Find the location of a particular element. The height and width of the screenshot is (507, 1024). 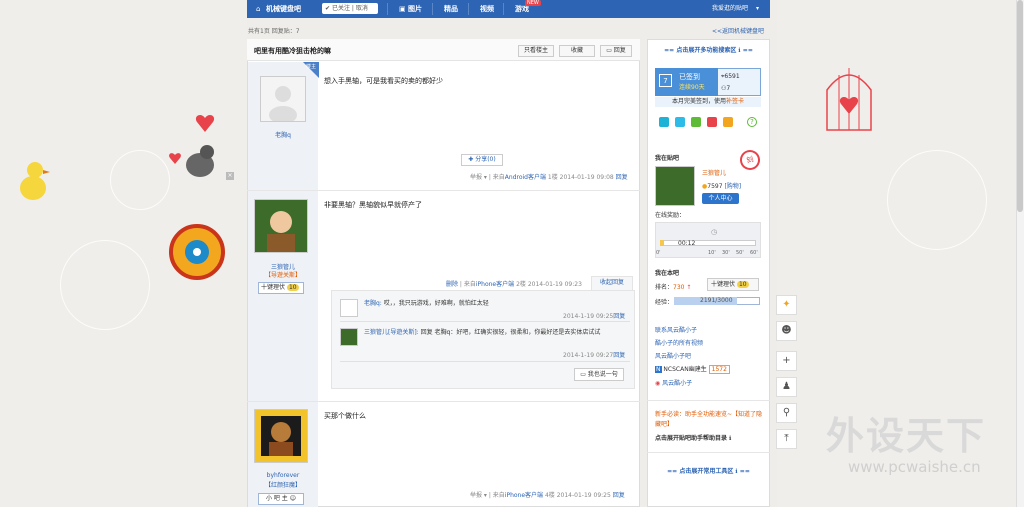

floor-number: 2楼 is located at coordinates (521, 284).